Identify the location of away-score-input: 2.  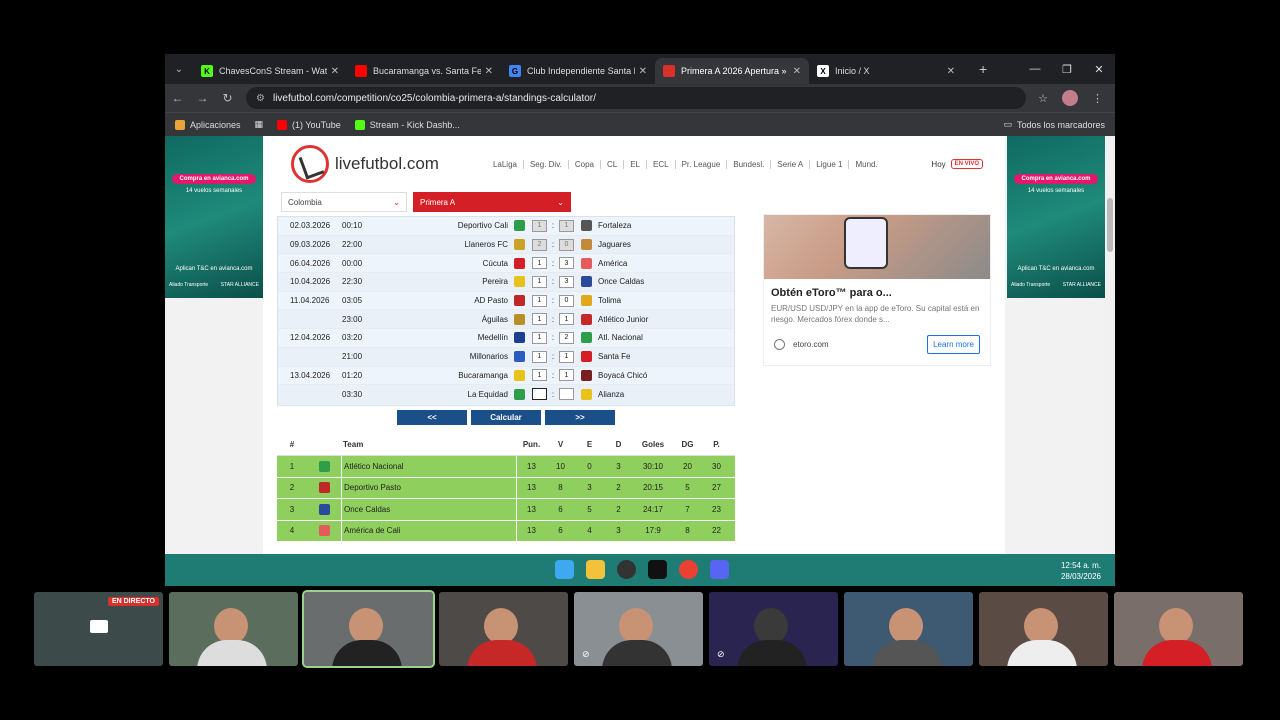
(566, 337).